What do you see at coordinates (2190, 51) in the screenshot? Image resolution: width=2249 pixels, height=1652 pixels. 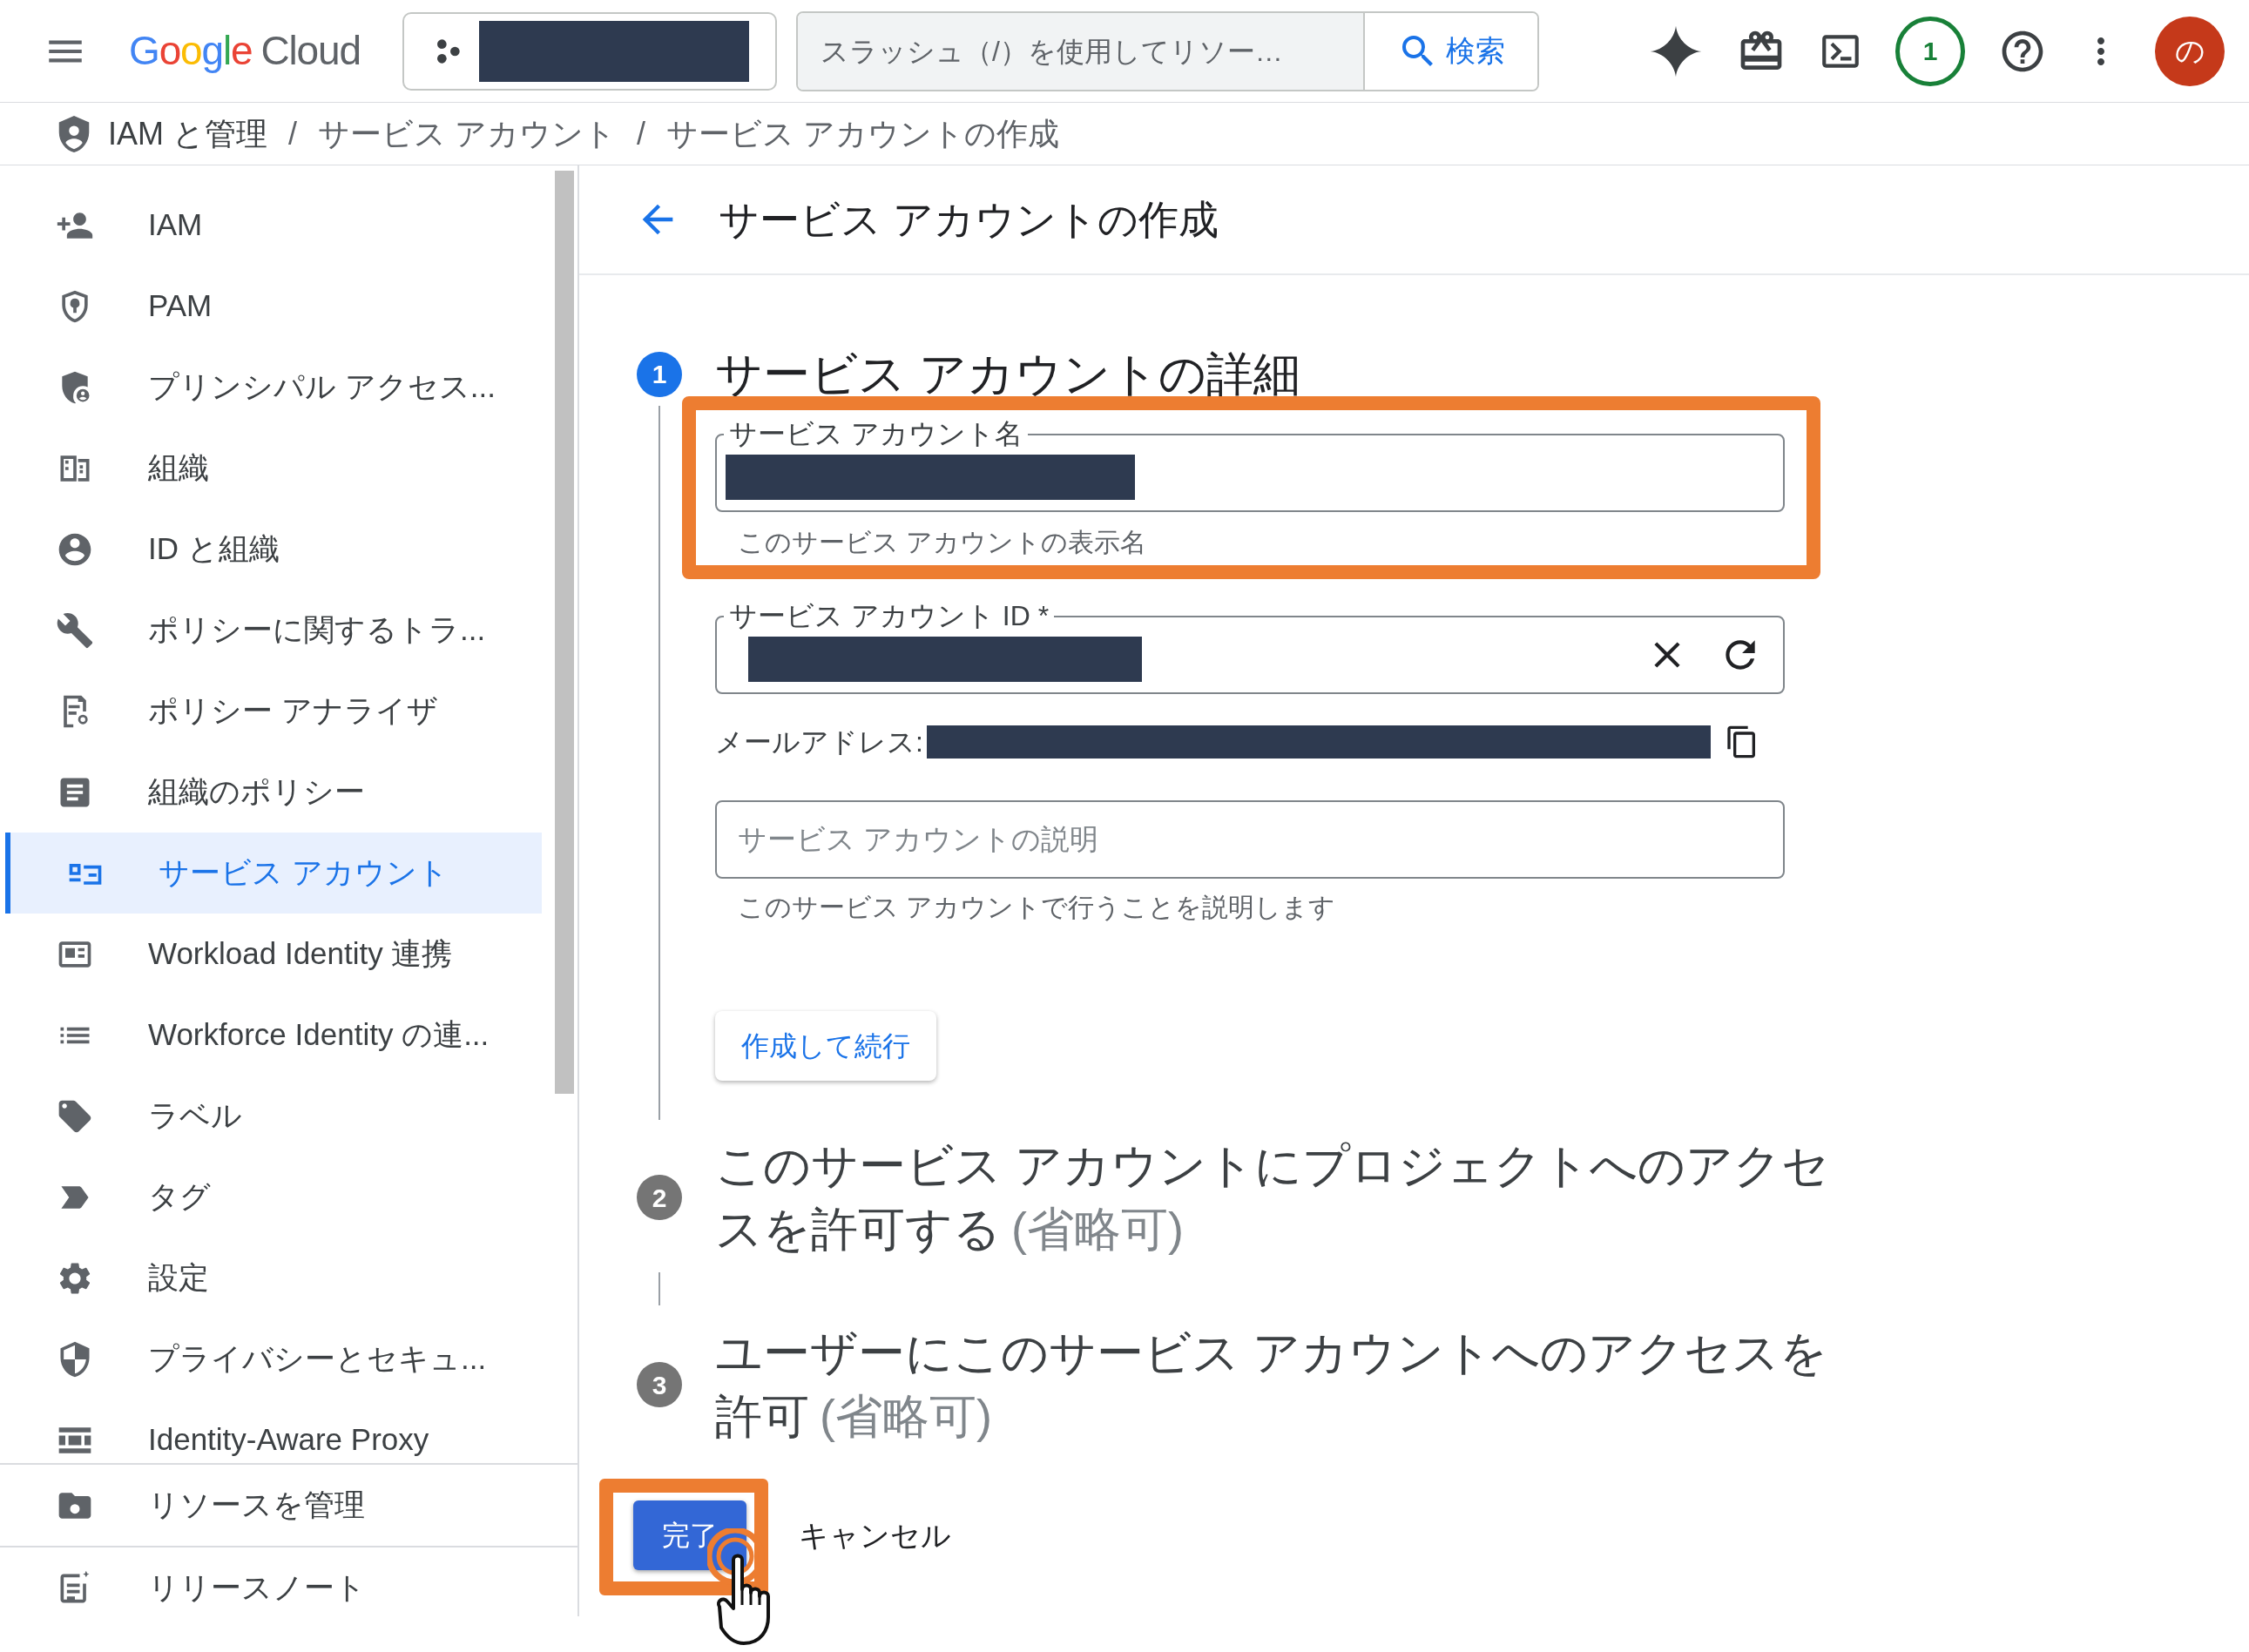 I see `avatar: の` at bounding box center [2190, 51].